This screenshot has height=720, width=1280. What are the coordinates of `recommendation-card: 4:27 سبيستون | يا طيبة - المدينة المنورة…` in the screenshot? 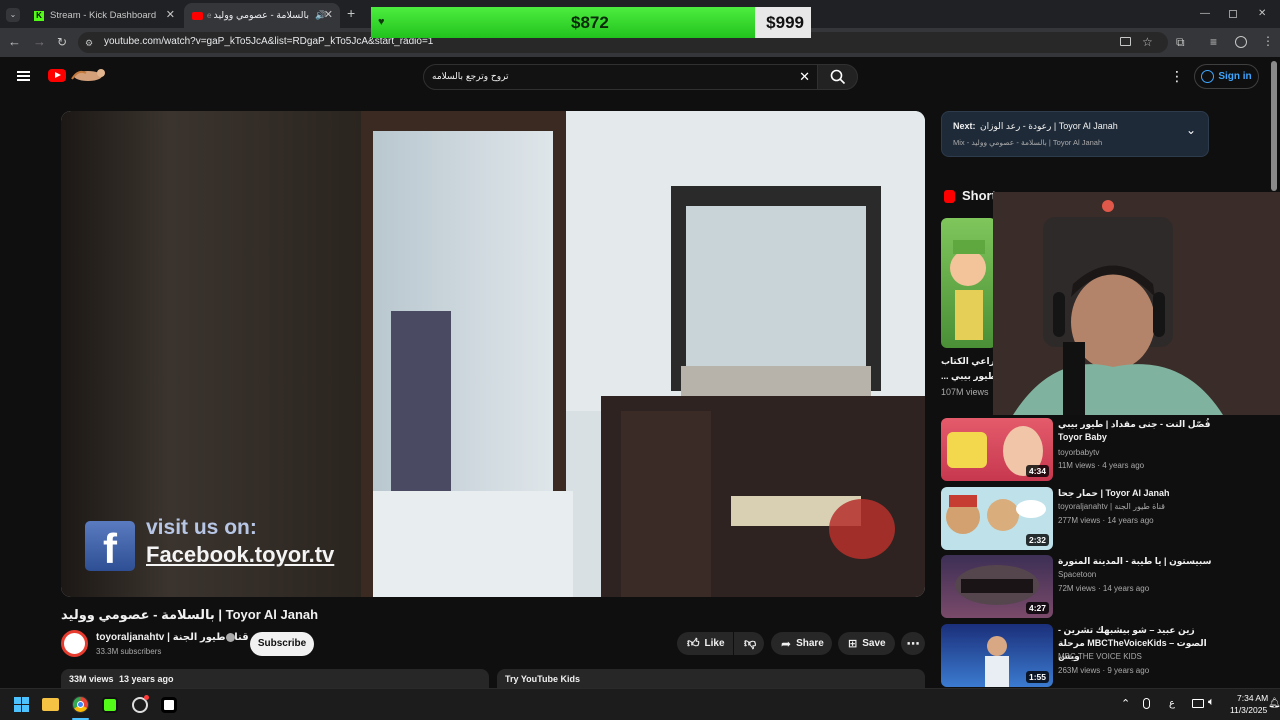 It's located at (1106, 586).